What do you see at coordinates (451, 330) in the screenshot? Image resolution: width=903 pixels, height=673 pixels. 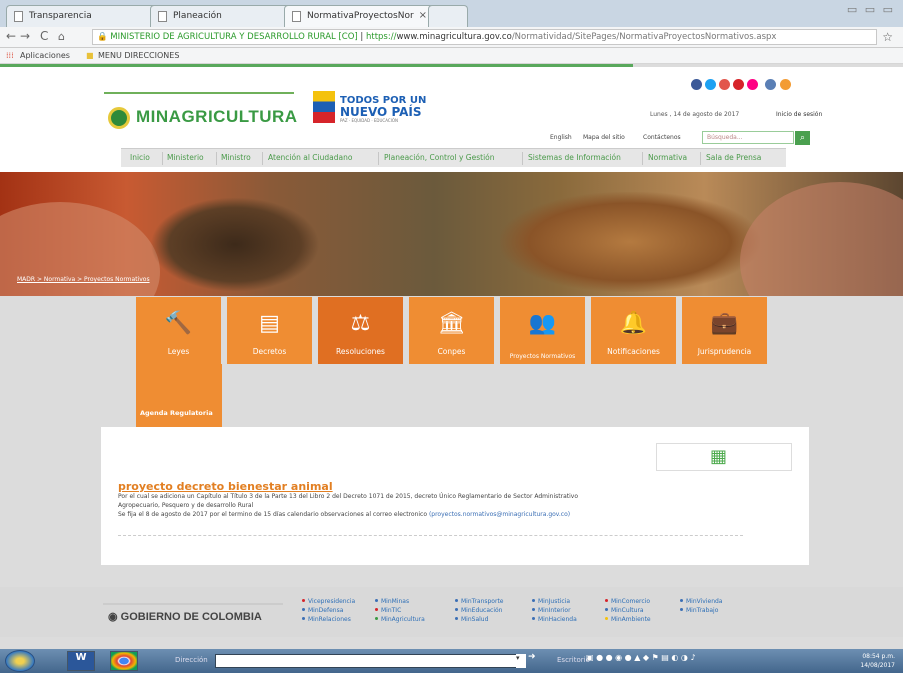 I see `tile-conpes: 🏛 Conpes` at bounding box center [451, 330].